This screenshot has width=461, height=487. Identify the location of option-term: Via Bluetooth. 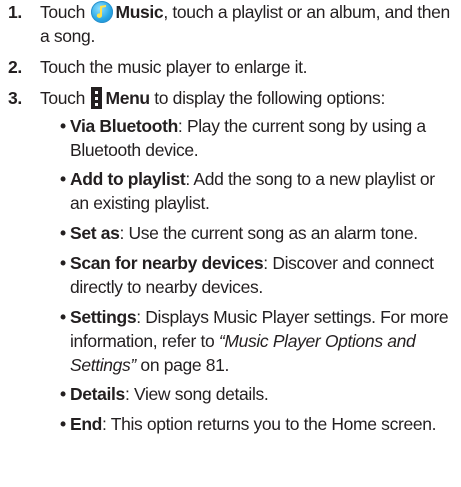
(124, 126).